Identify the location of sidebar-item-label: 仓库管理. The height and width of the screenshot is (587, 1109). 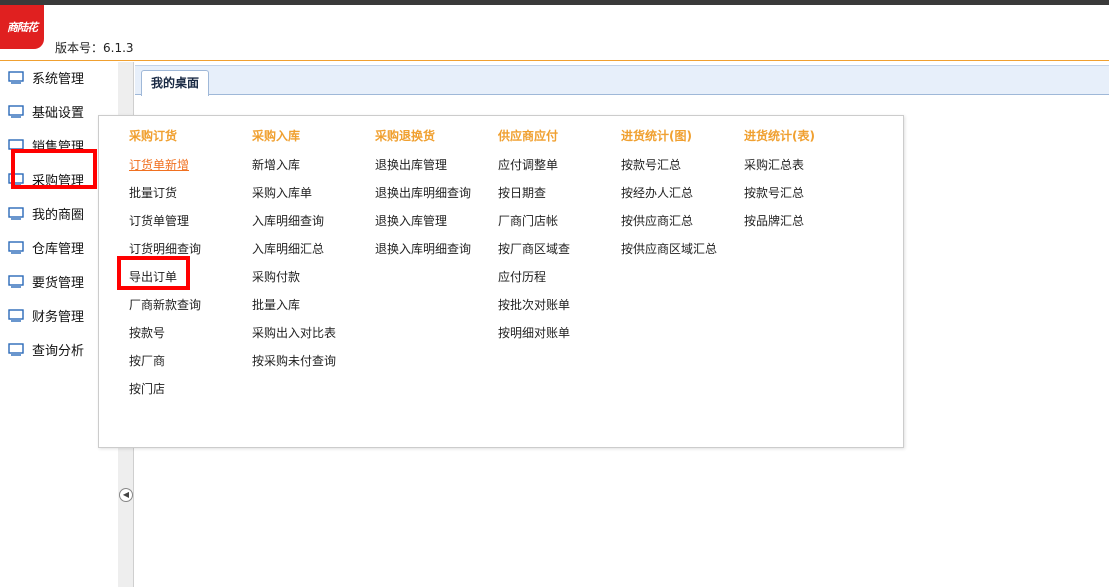
(58, 249).